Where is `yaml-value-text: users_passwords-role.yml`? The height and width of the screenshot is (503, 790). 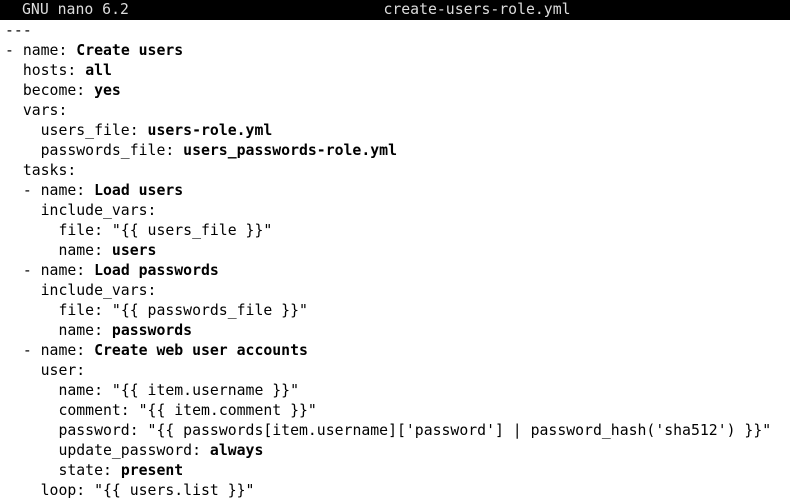
yaml-value-text: users_passwords-role.yml is located at coordinates (290, 150).